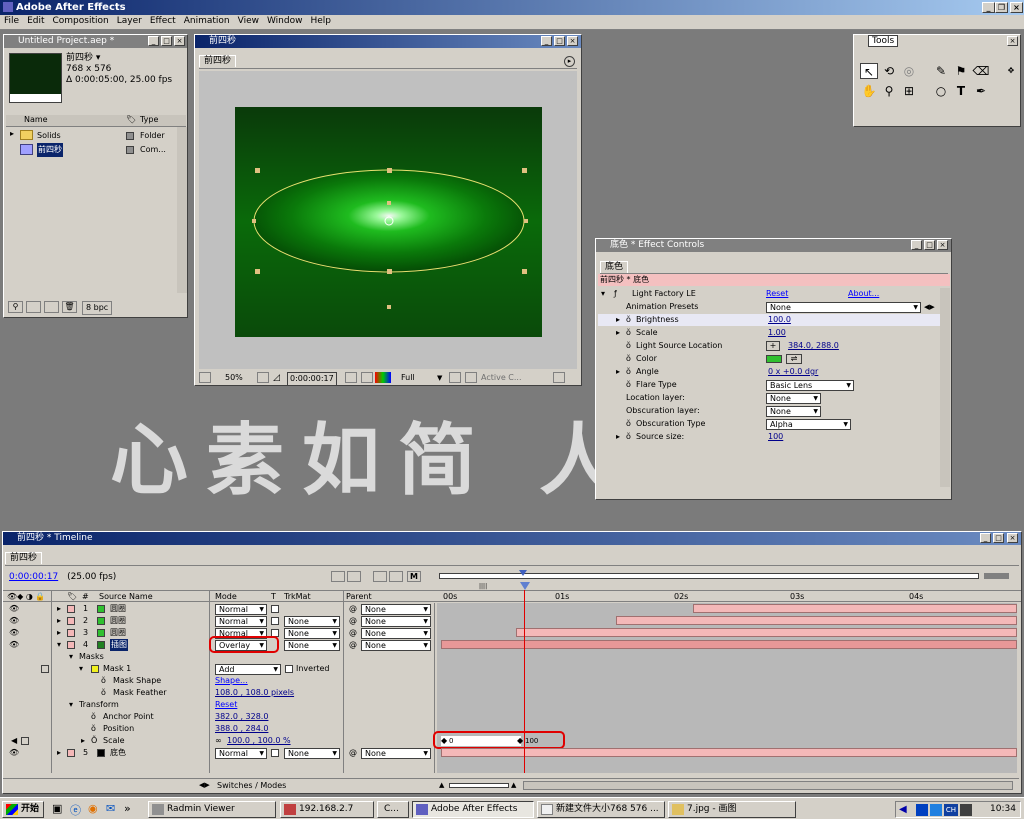 The width and height of the screenshot is (1024, 819). I want to click on flare-type-dropdown: Basic Lens, so click(810, 385).